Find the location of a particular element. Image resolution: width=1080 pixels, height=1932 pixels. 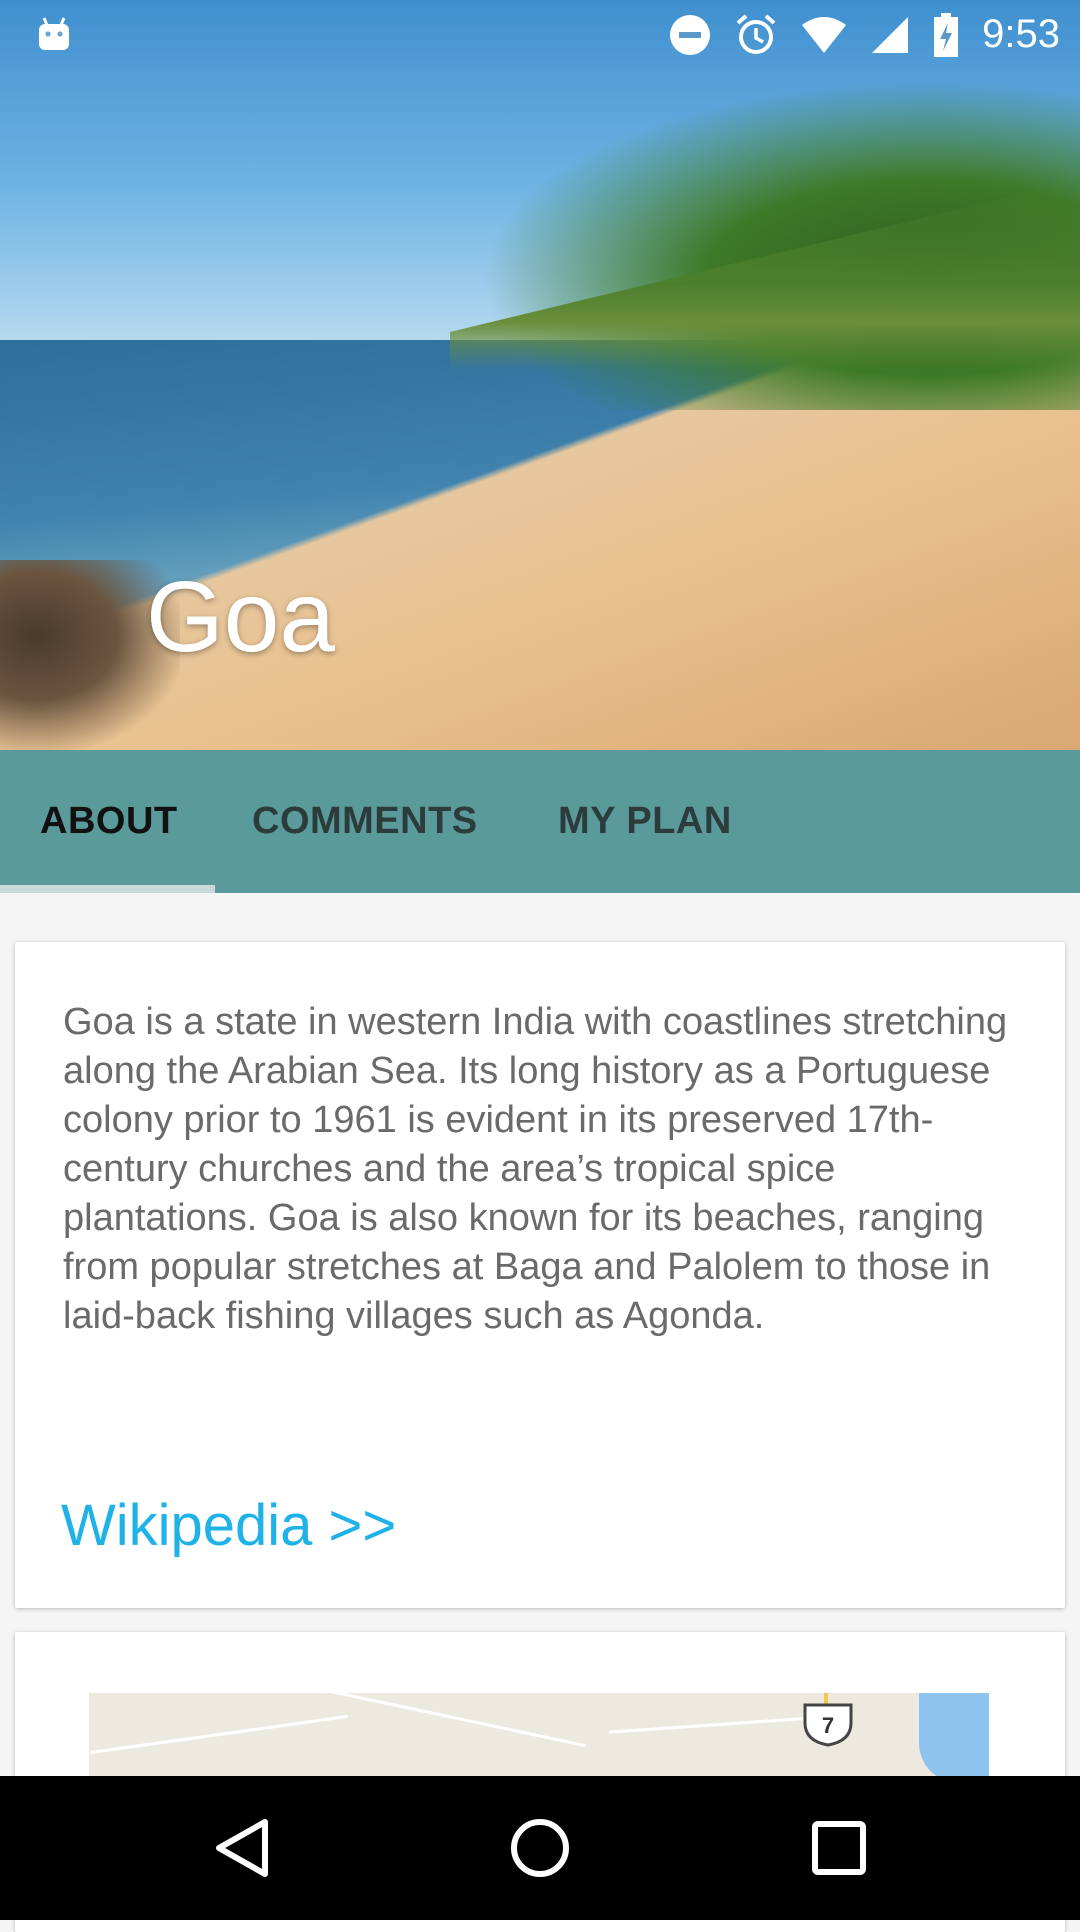

signal-icon is located at coordinates (890, 34).